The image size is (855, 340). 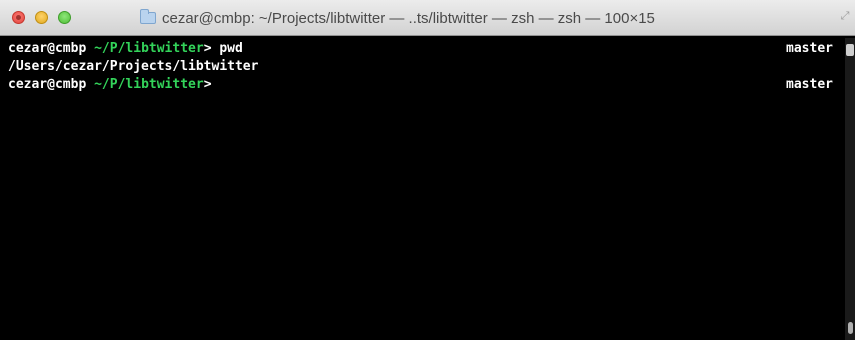 What do you see at coordinates (18, 17) in the screenshot?
I see `close-button` at bounding box center [18, 17].